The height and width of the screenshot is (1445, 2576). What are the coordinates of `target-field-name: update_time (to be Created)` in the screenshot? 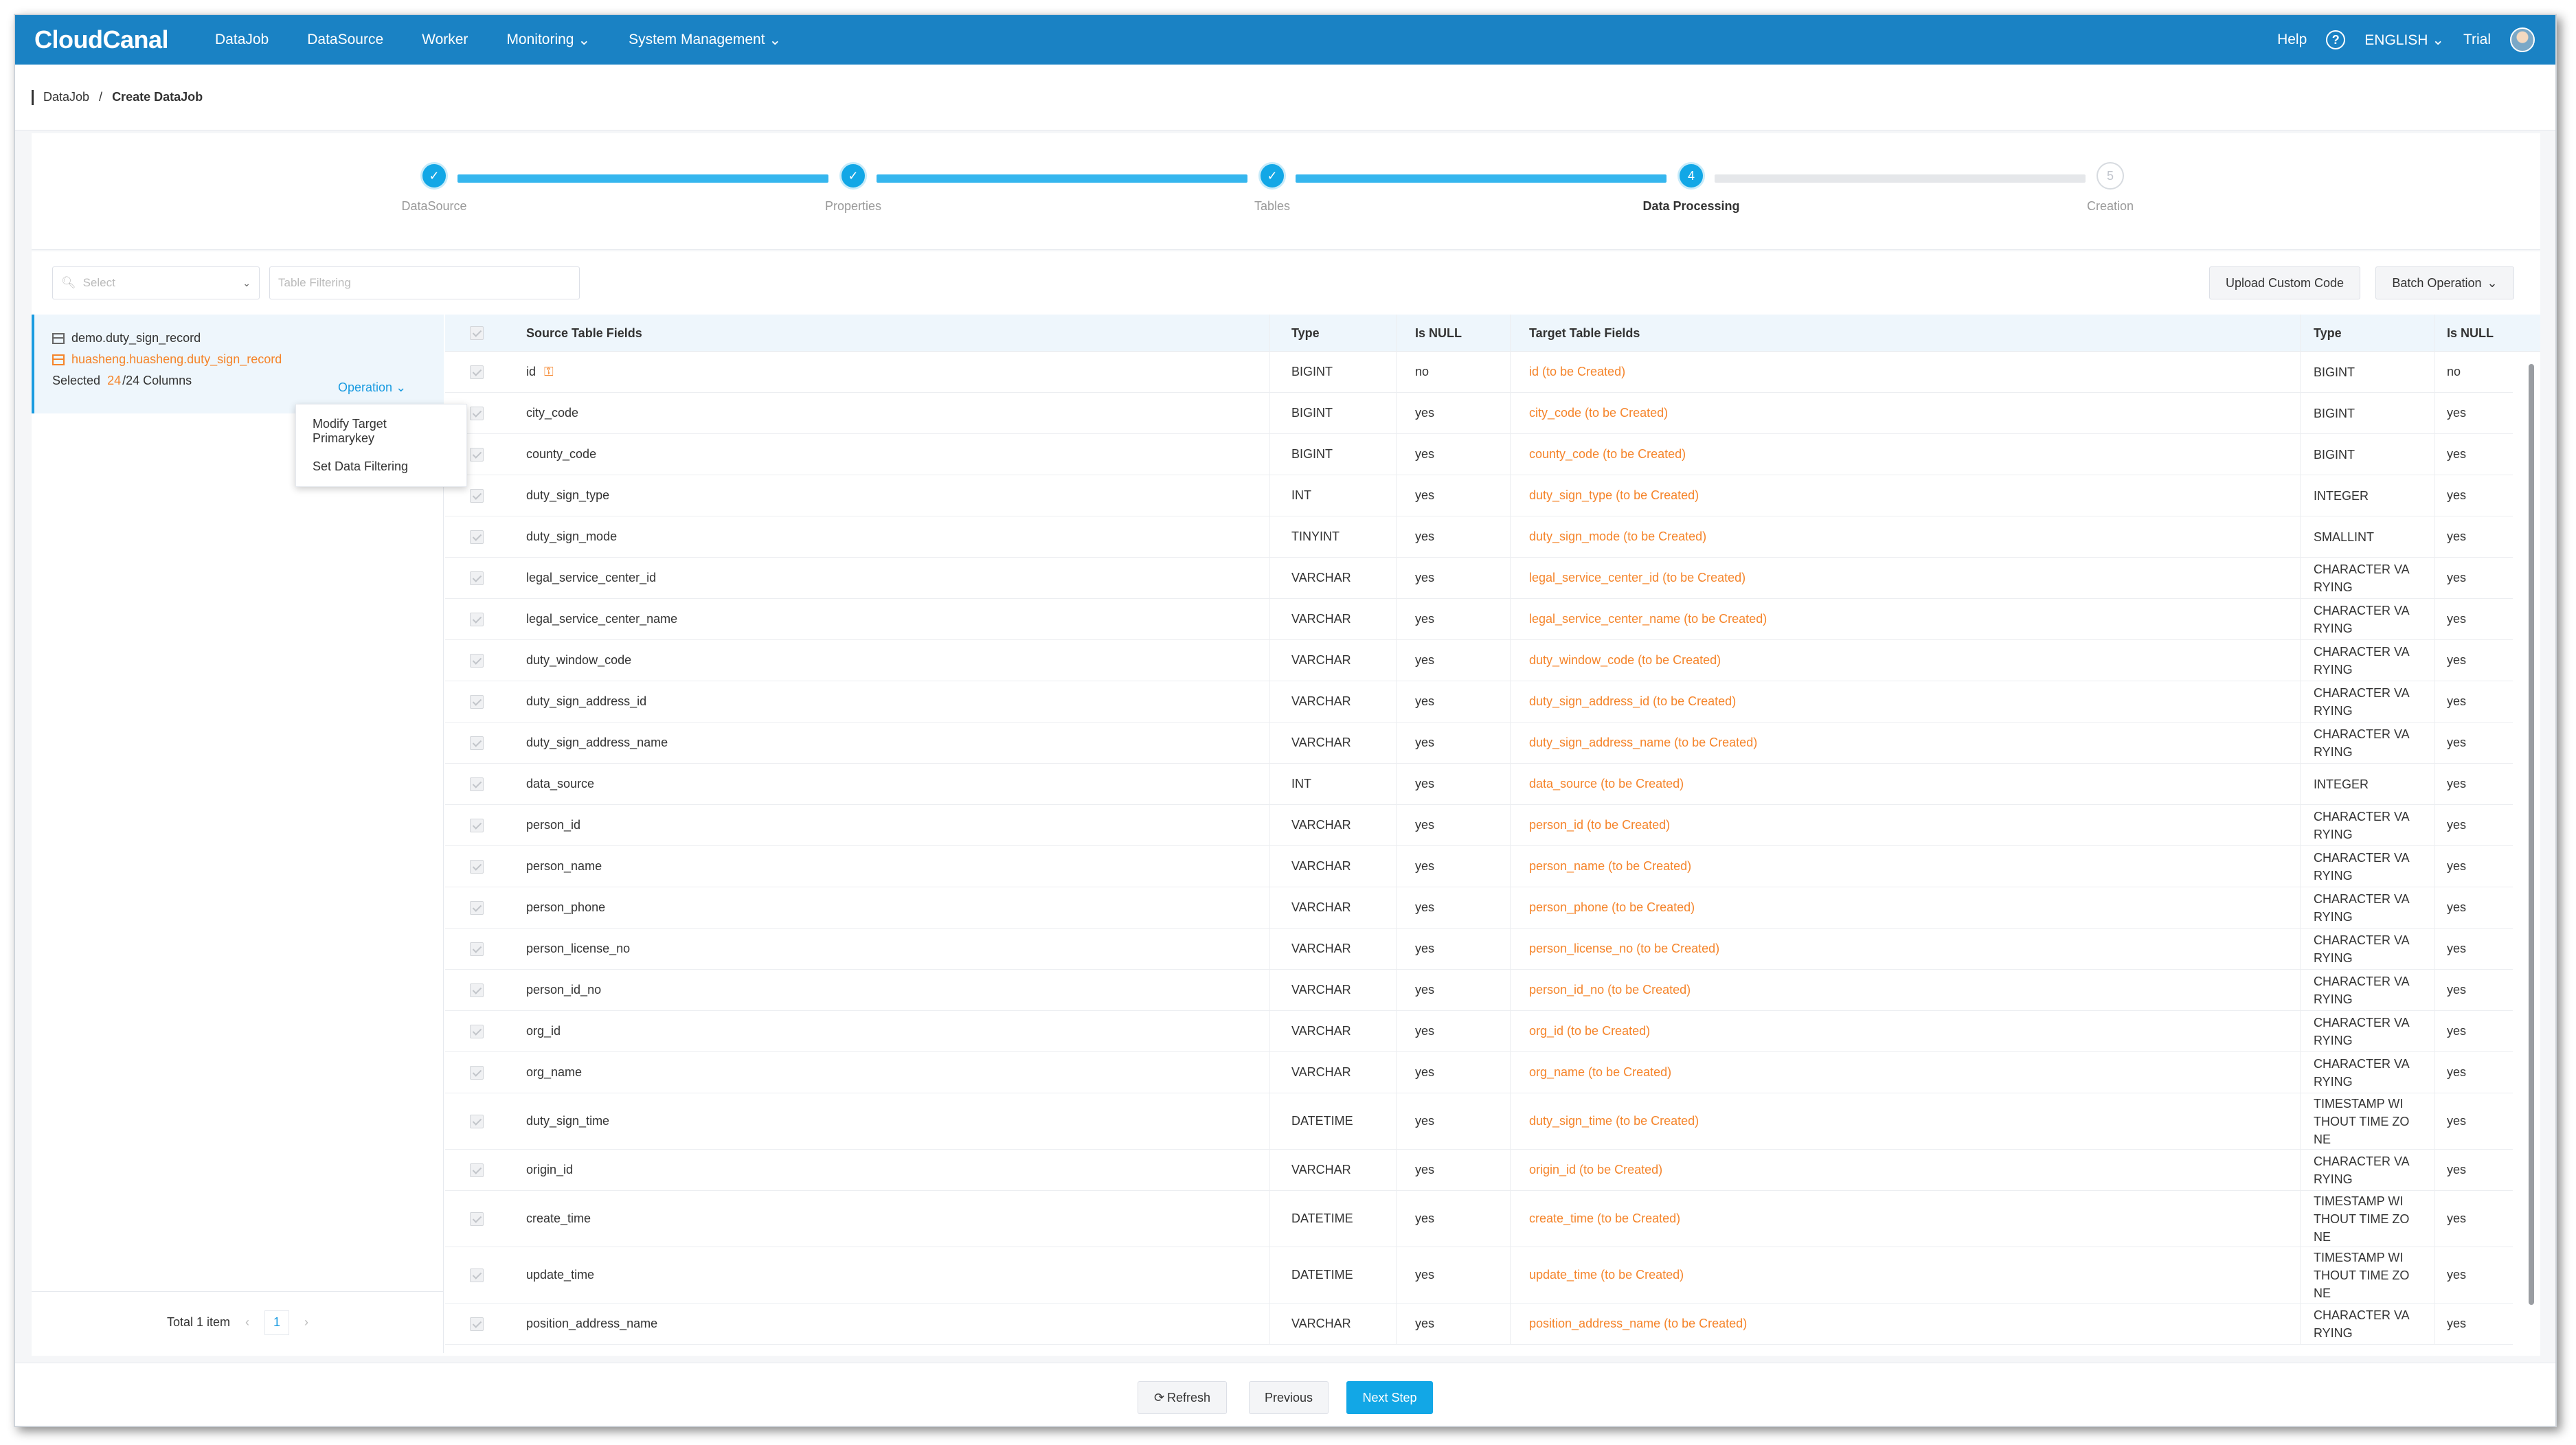 It's located at (1606, 1275).